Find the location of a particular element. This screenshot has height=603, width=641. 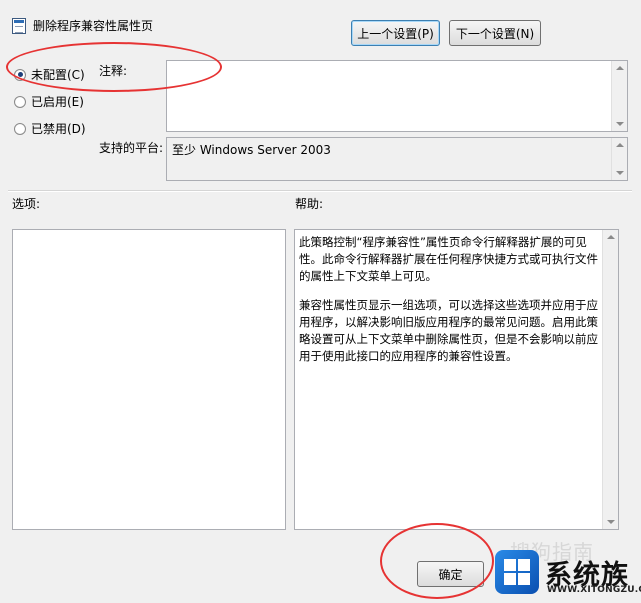

radio-disabled: 已禁用(D) is located at coordinates (50, 128).